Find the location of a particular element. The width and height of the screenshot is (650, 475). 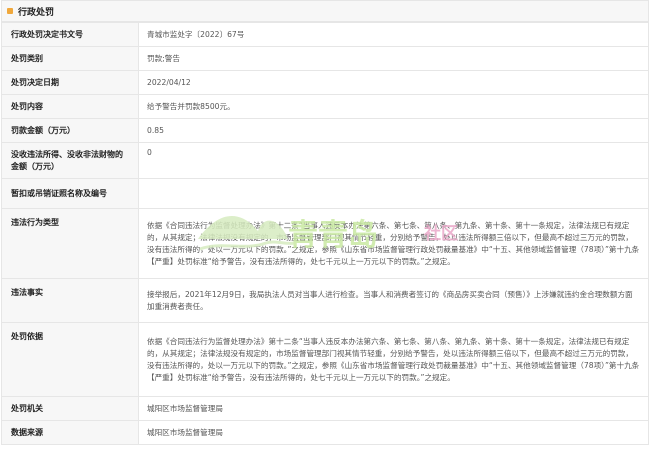

table-row: 行政处罚决定书文号 青城市监处字〔2022〕67号 is located at coordinates (325, 34).